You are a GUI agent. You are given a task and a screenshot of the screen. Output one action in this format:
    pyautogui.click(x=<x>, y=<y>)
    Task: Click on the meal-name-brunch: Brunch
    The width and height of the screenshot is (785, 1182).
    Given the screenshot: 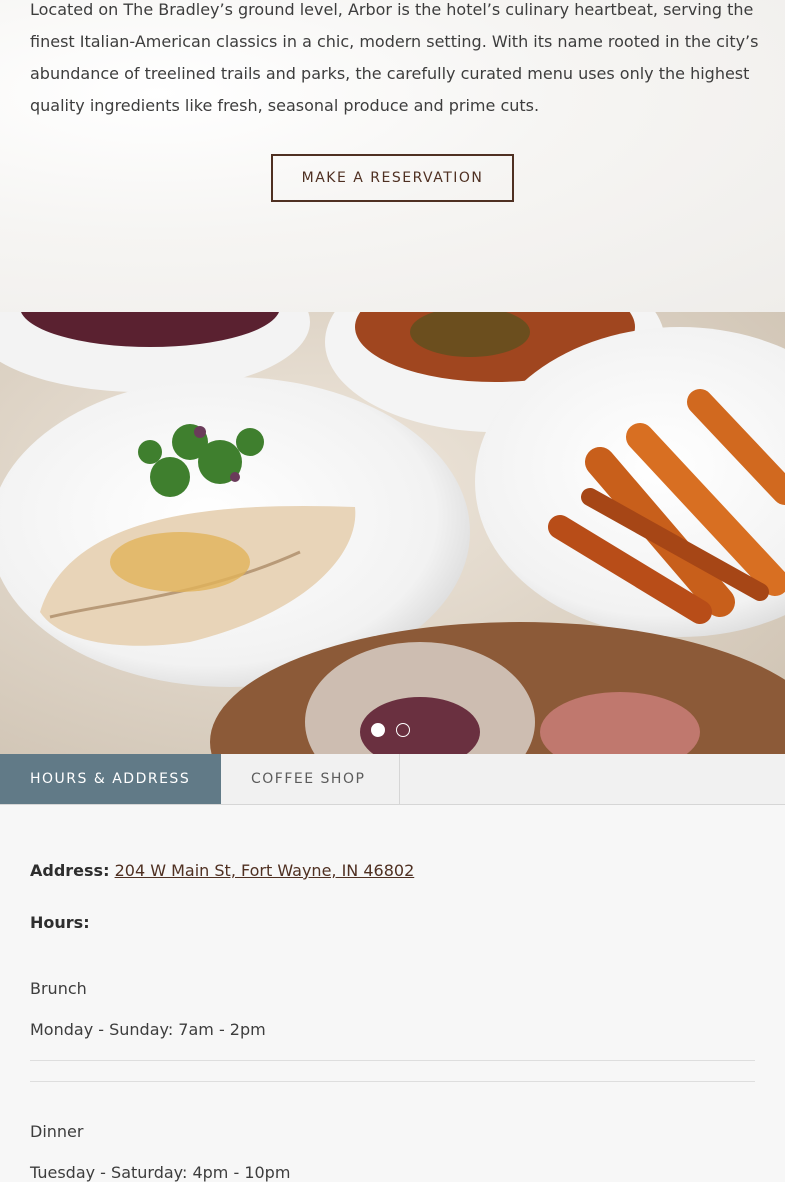 What is the action you would take?
    pyautogui.click(x=58, y=988)
    